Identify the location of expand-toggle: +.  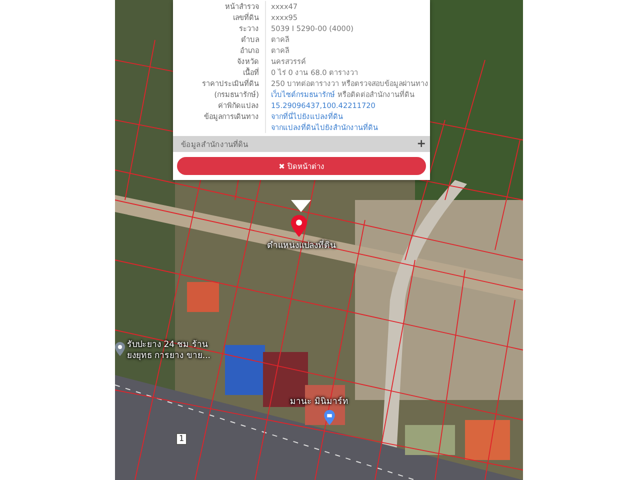
(421, 144).